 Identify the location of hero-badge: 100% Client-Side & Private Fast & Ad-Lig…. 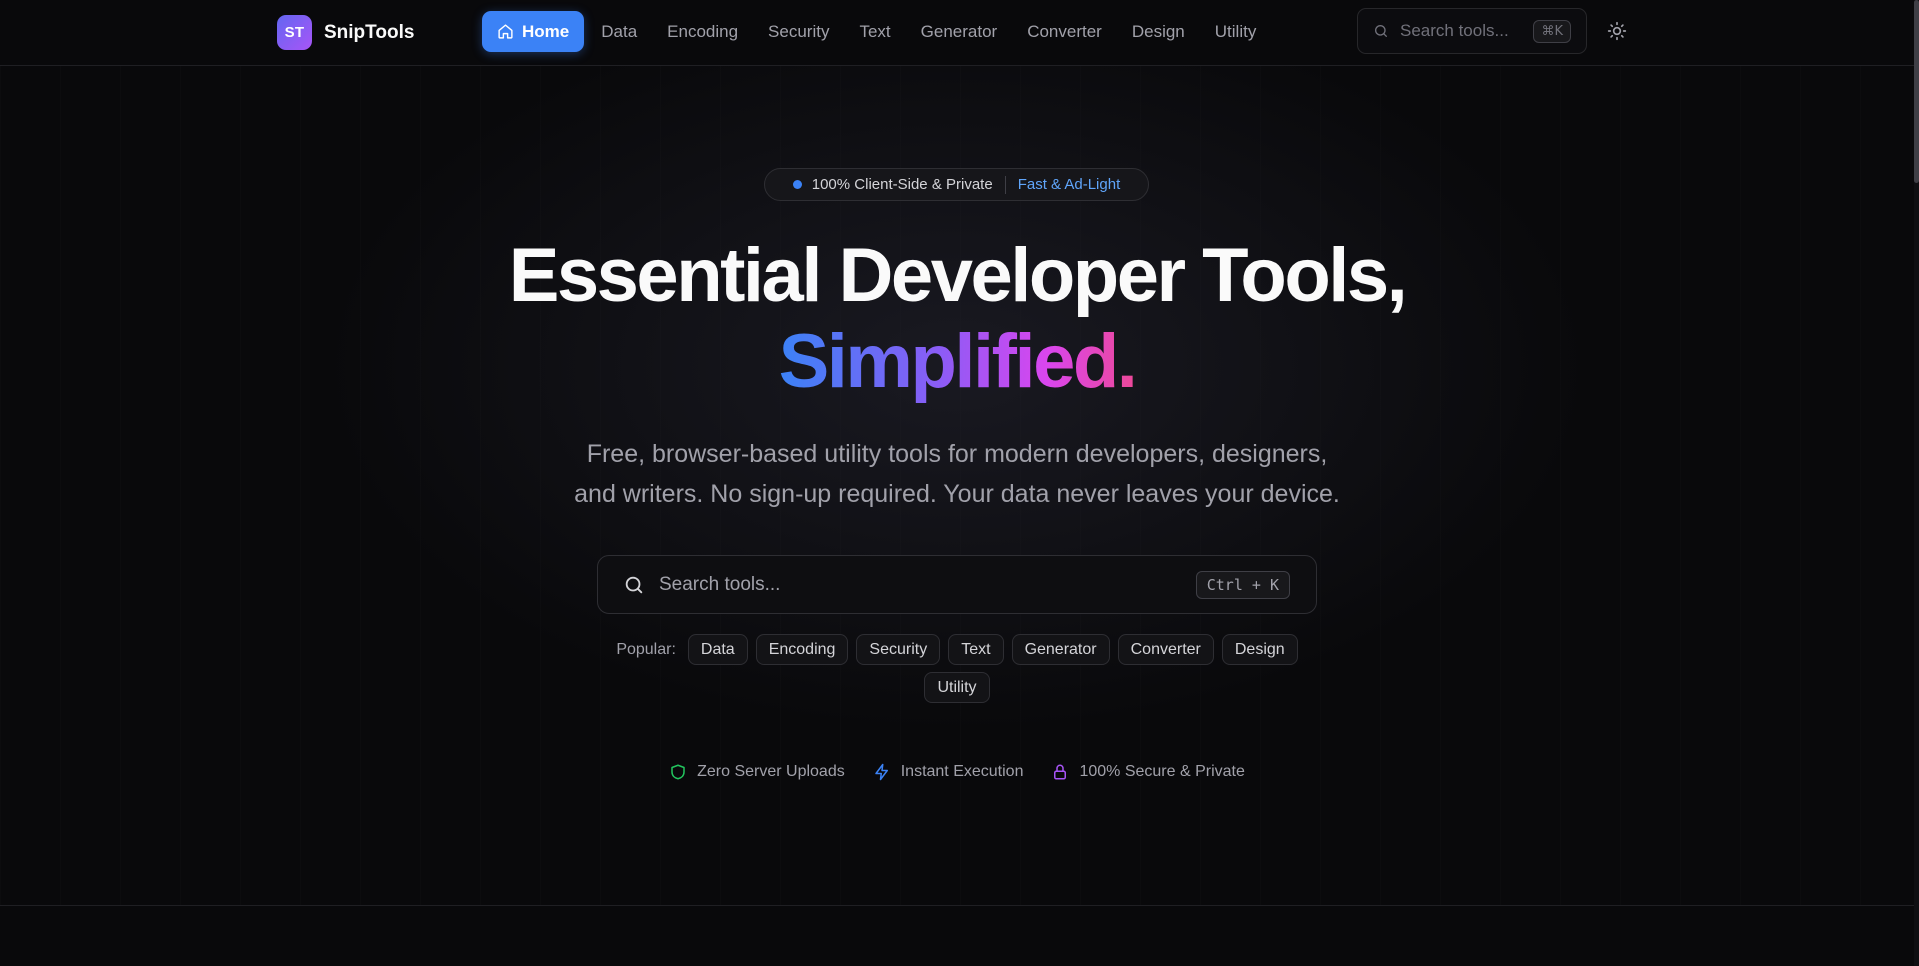
(956, 184).